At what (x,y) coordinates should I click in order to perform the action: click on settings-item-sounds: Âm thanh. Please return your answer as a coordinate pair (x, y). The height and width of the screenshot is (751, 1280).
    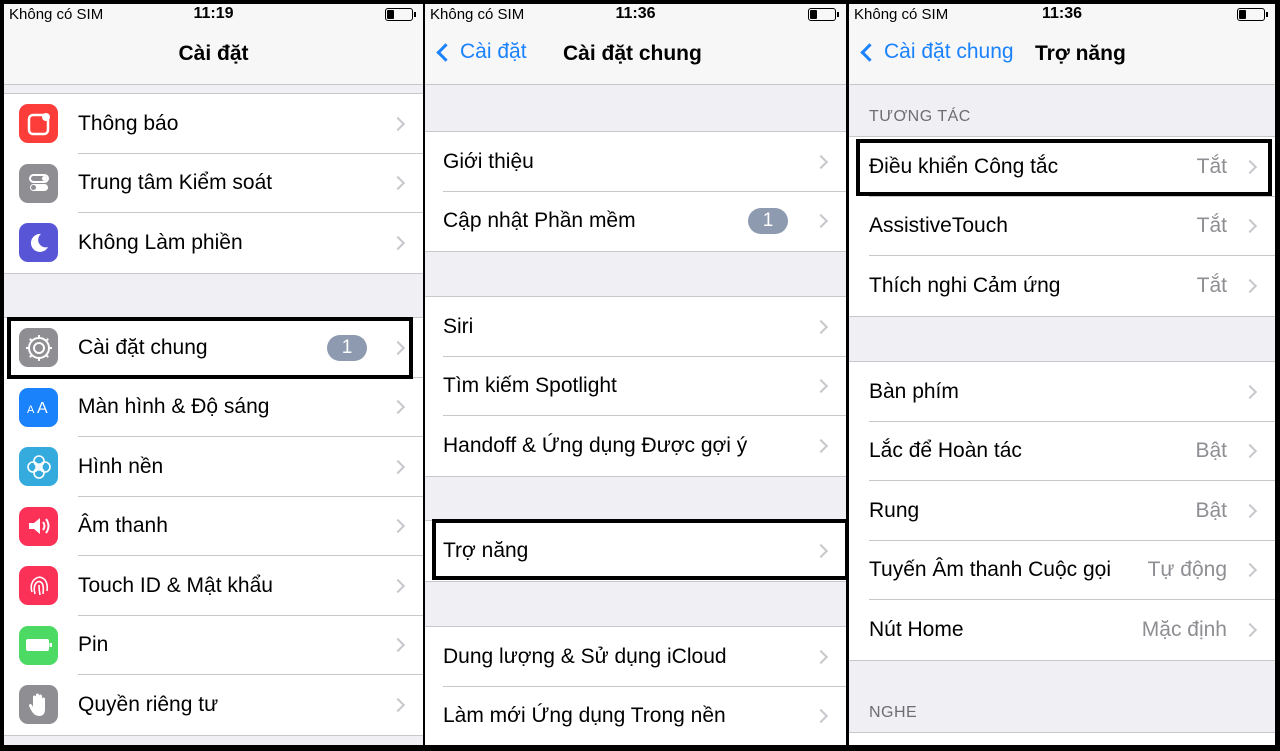
    Looking at the image, I should click on (213, 526).